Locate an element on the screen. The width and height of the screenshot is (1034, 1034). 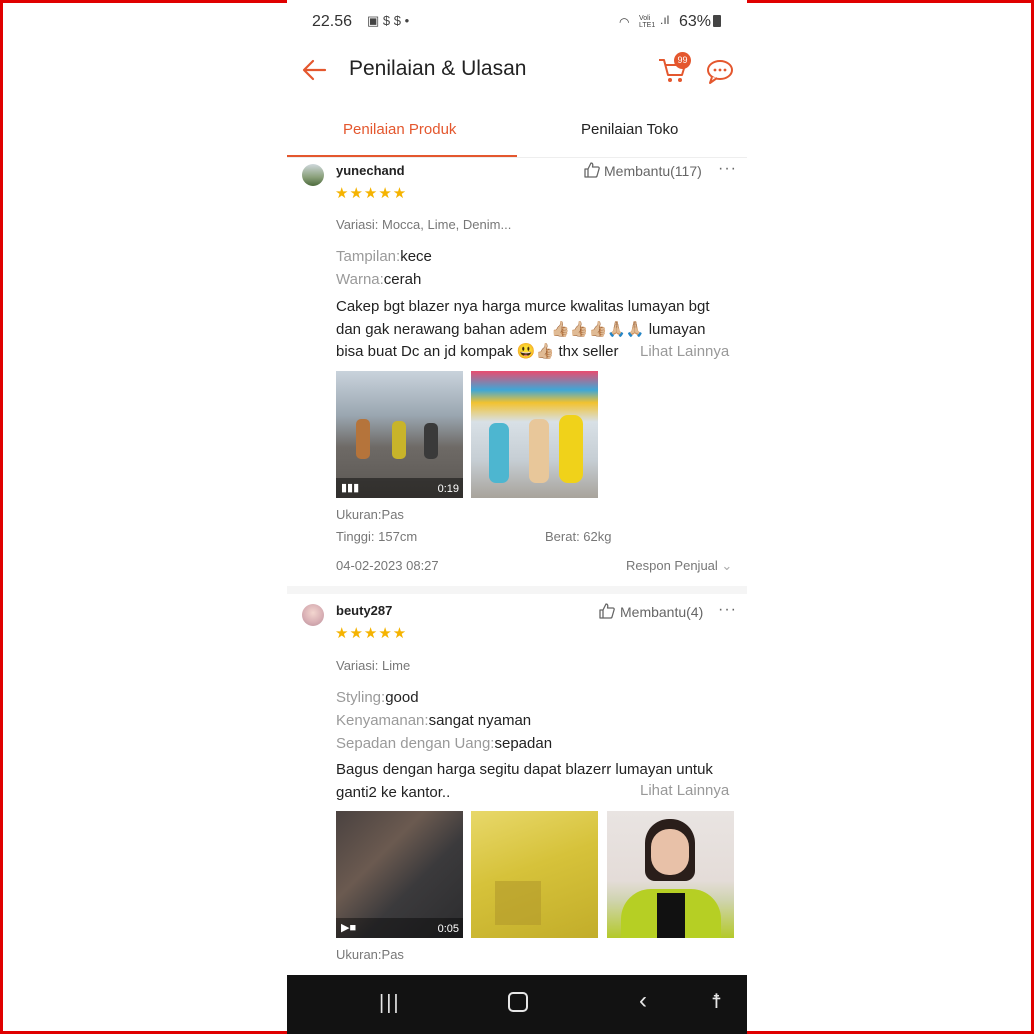
network-label: Voli LTE1 is located at coordinates (647, 22).